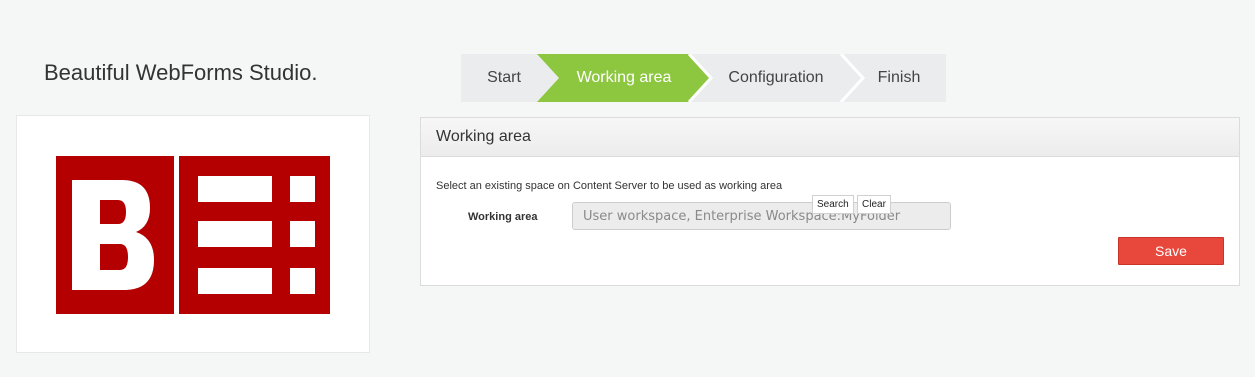 The height and width of the screenshot is (377, 1255). Describe the element at coordinates (504, 78) in the screenshot. I see `wizard-step-start: Start` at that location.